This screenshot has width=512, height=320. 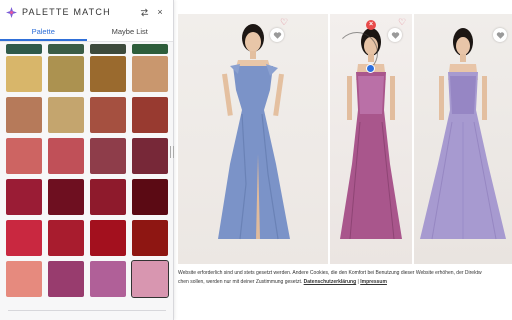 I want to click on panel-tabs: Palette Maybe List, so click(x=86, y=33).